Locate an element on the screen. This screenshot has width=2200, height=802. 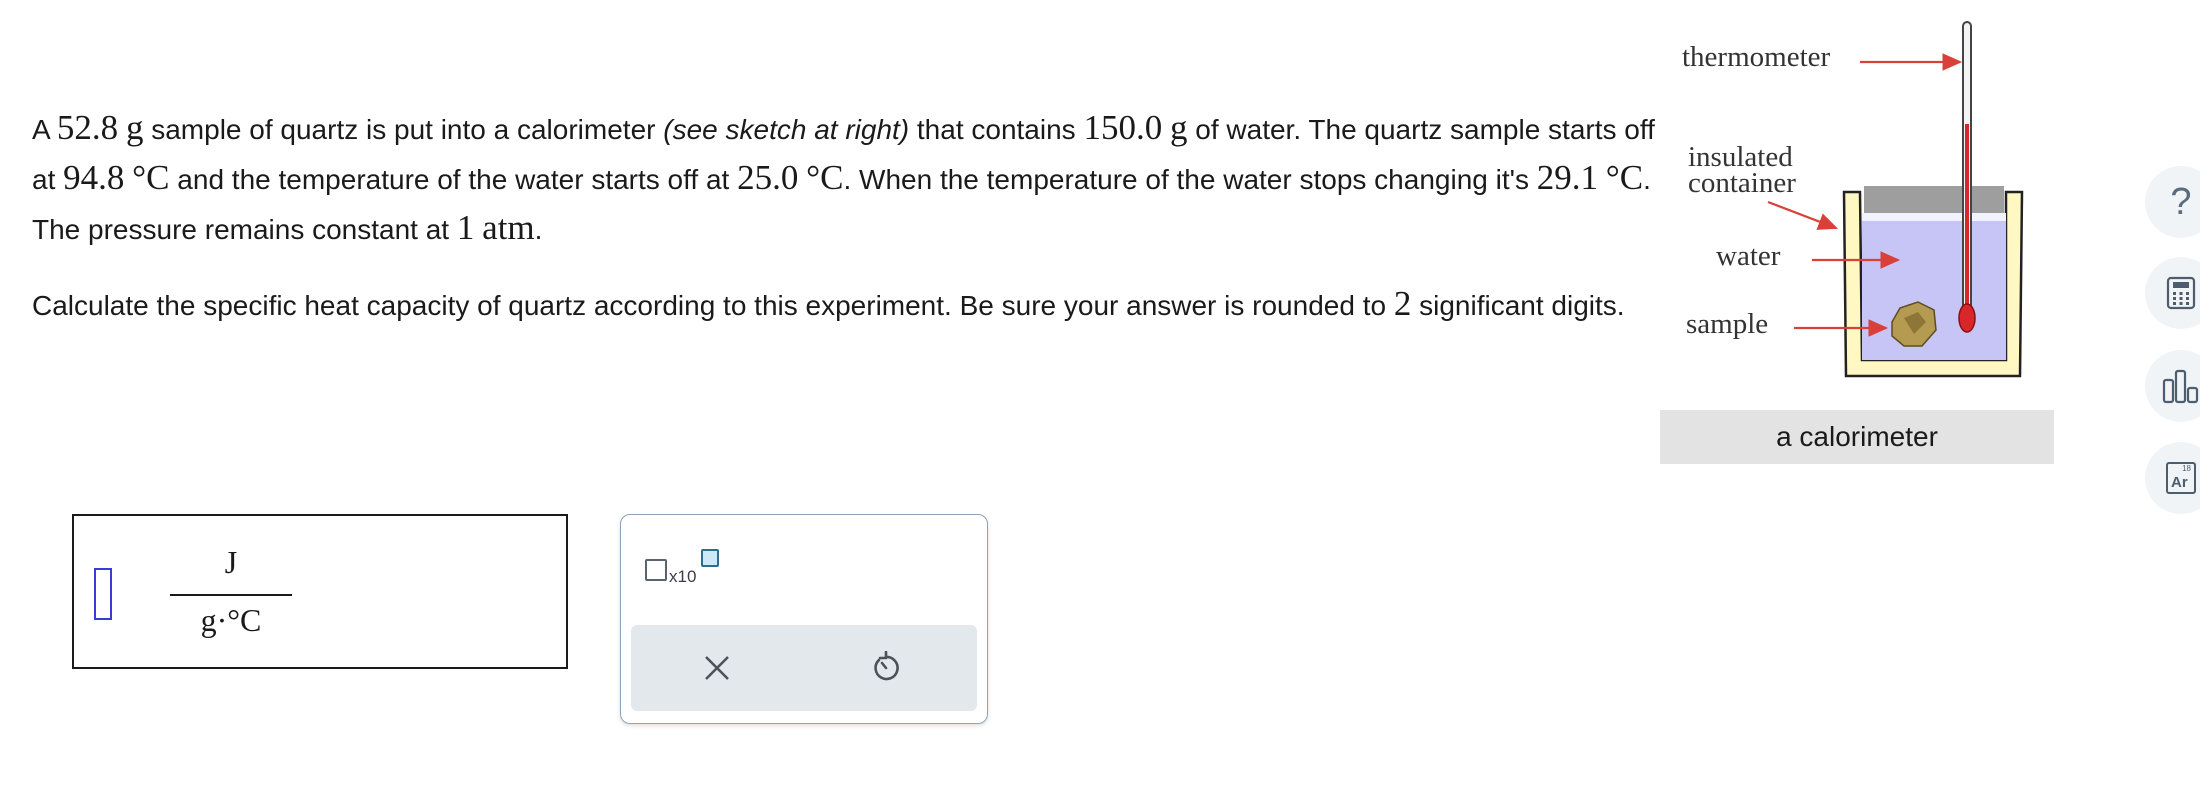
fraction-bar is located at coordinates (231, 595).